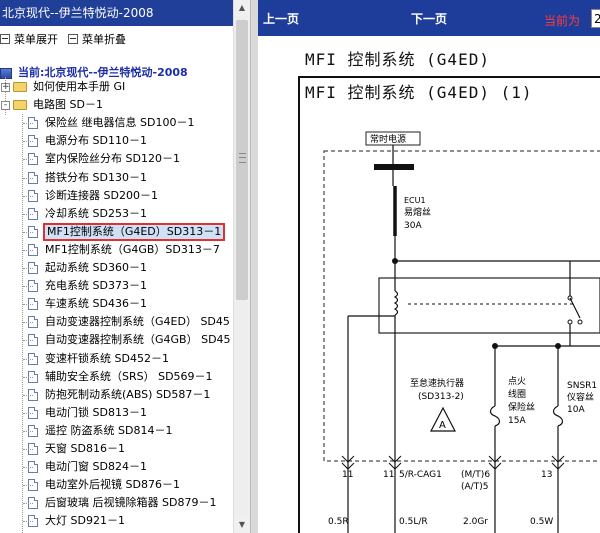  Describe the element at coordinates (475, 475) in the screenshot. I see `pin-label: (M/T)6` at that location.